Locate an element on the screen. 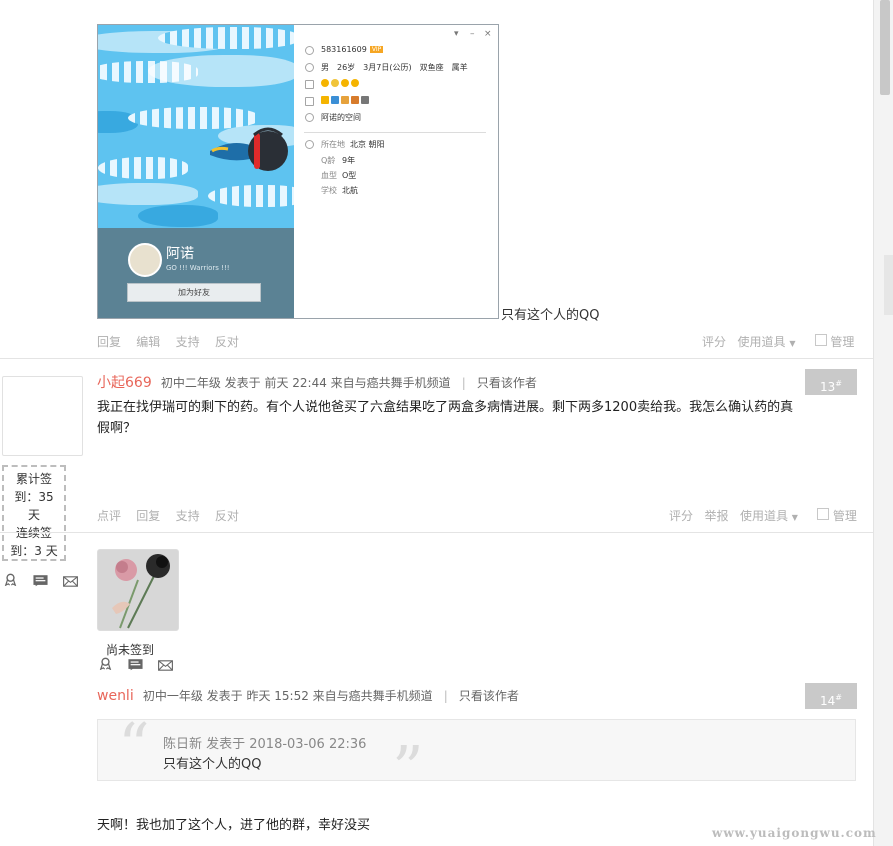 This screenshot has width=893, height=846. floor-badge: 13# is located at coordinates (831, 382).